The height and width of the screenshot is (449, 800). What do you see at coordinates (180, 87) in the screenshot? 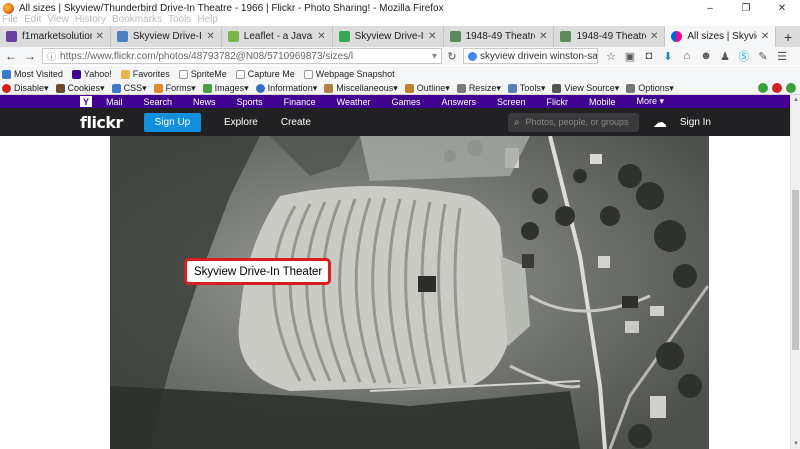
I see `dev-label: Forms▾` at bounding box center [180, 87].